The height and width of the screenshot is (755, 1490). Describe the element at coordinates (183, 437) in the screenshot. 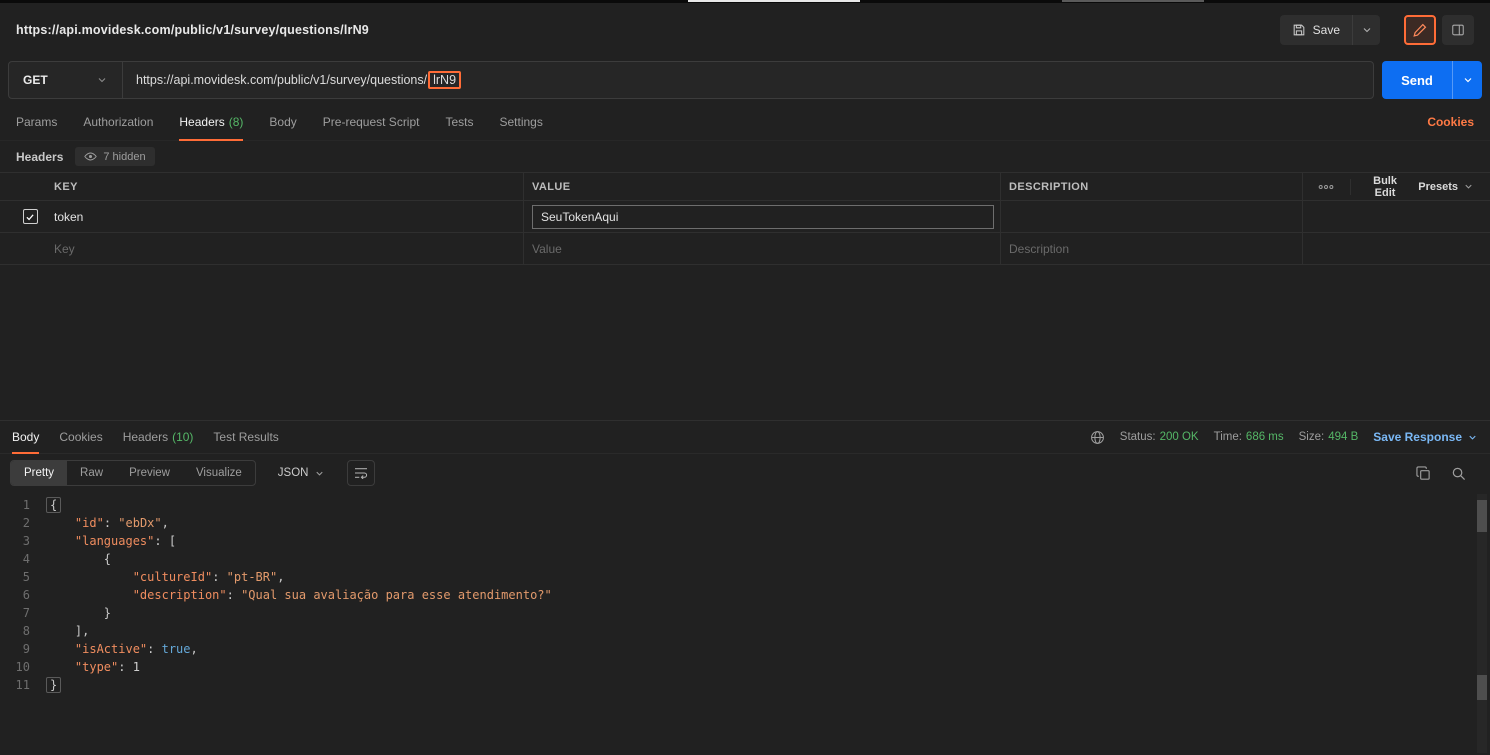

I see `tab-count: (10)` at that location.